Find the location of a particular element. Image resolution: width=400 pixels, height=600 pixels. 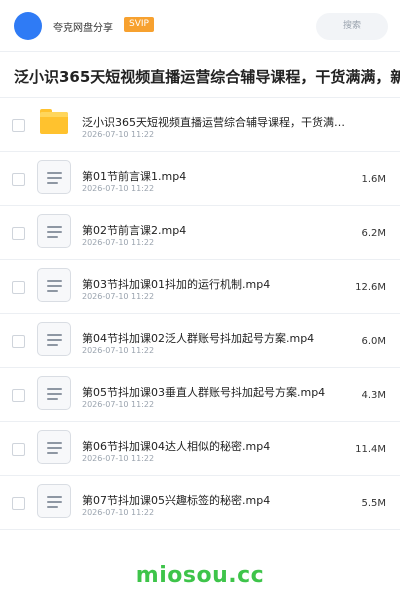

avatar is located at coordinates (28, 26).